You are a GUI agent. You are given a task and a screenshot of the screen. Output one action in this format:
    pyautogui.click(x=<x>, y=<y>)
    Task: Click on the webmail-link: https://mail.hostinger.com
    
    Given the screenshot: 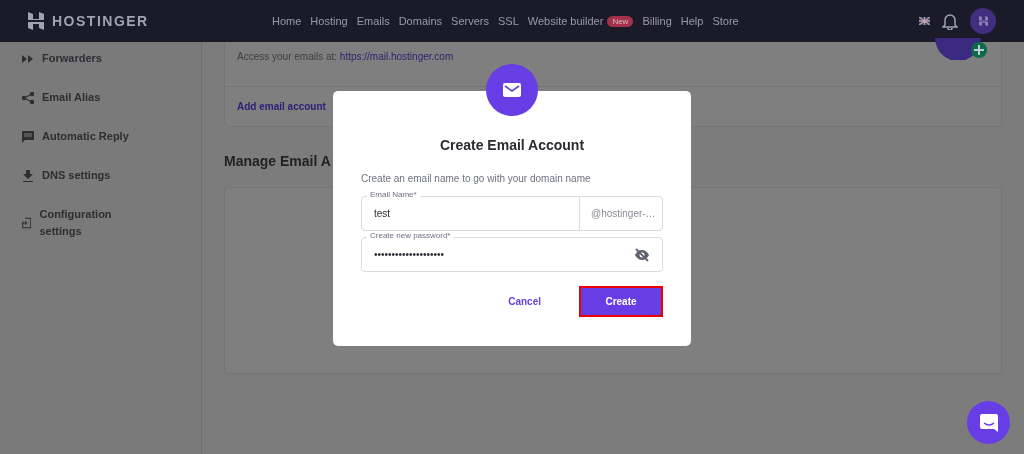 What is the action you would take?
    pyautogui.click(x=396, y=56)
    